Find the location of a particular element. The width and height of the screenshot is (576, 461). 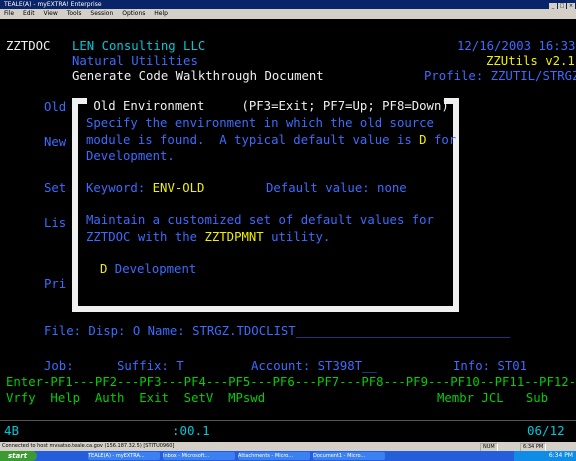

account-field: Account: ST398T__ is located at coordinates (314, 366).